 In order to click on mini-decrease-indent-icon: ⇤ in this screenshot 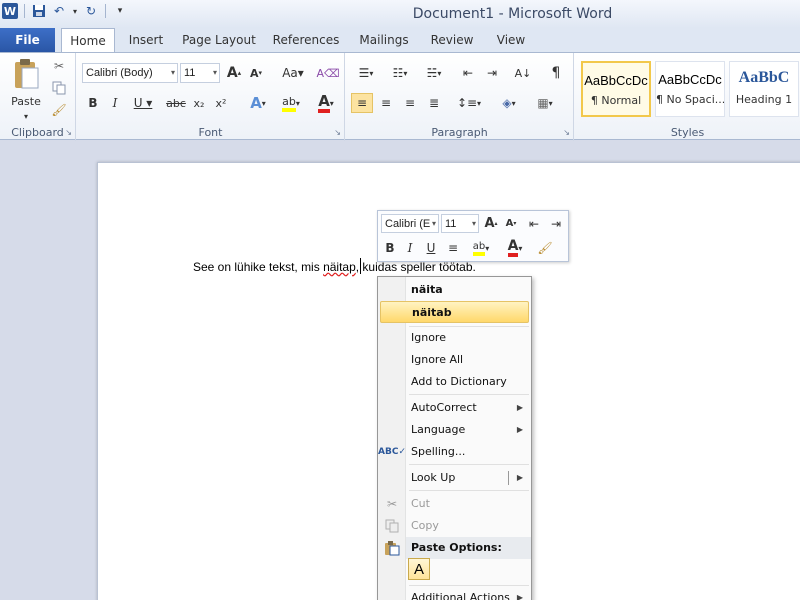, I will do `click(534, 223)`.